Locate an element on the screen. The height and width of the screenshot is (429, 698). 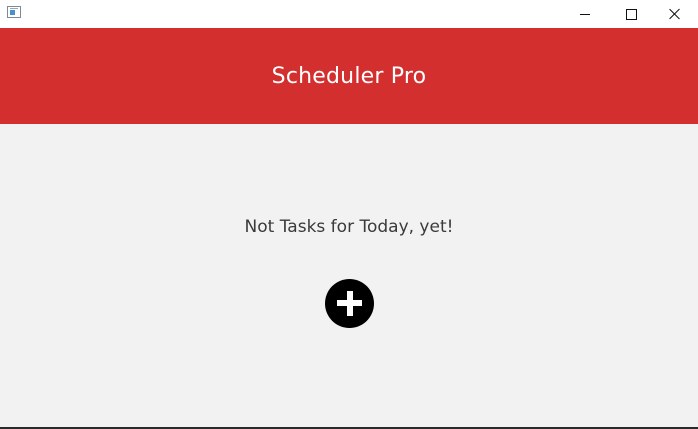
close-button is located at coordinates (675, 14).